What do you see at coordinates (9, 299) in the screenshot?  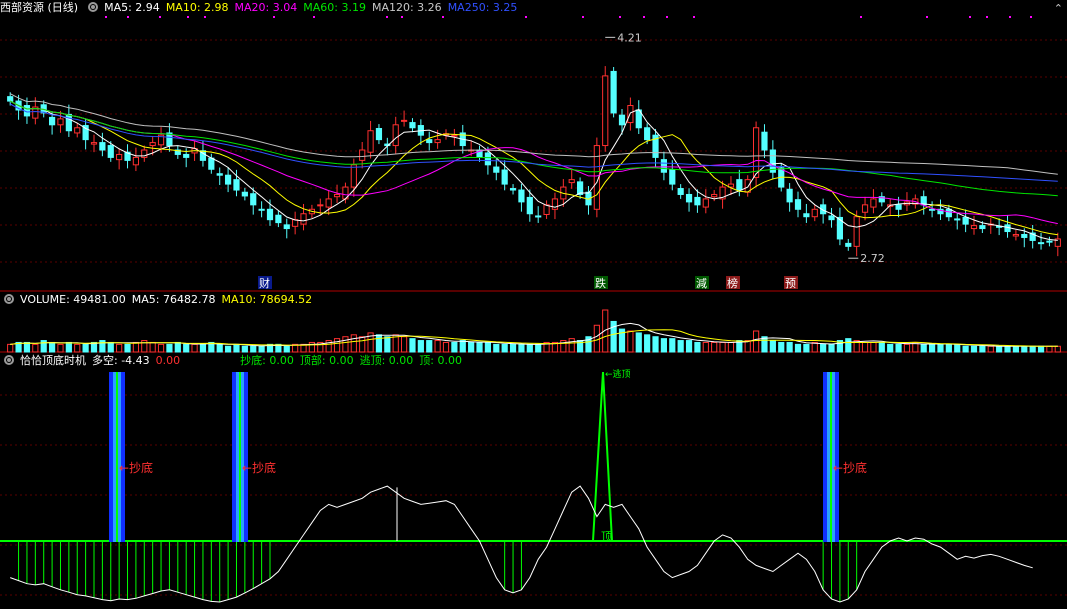 I see `volume-gear-icon` at bounding box center [9, 299].